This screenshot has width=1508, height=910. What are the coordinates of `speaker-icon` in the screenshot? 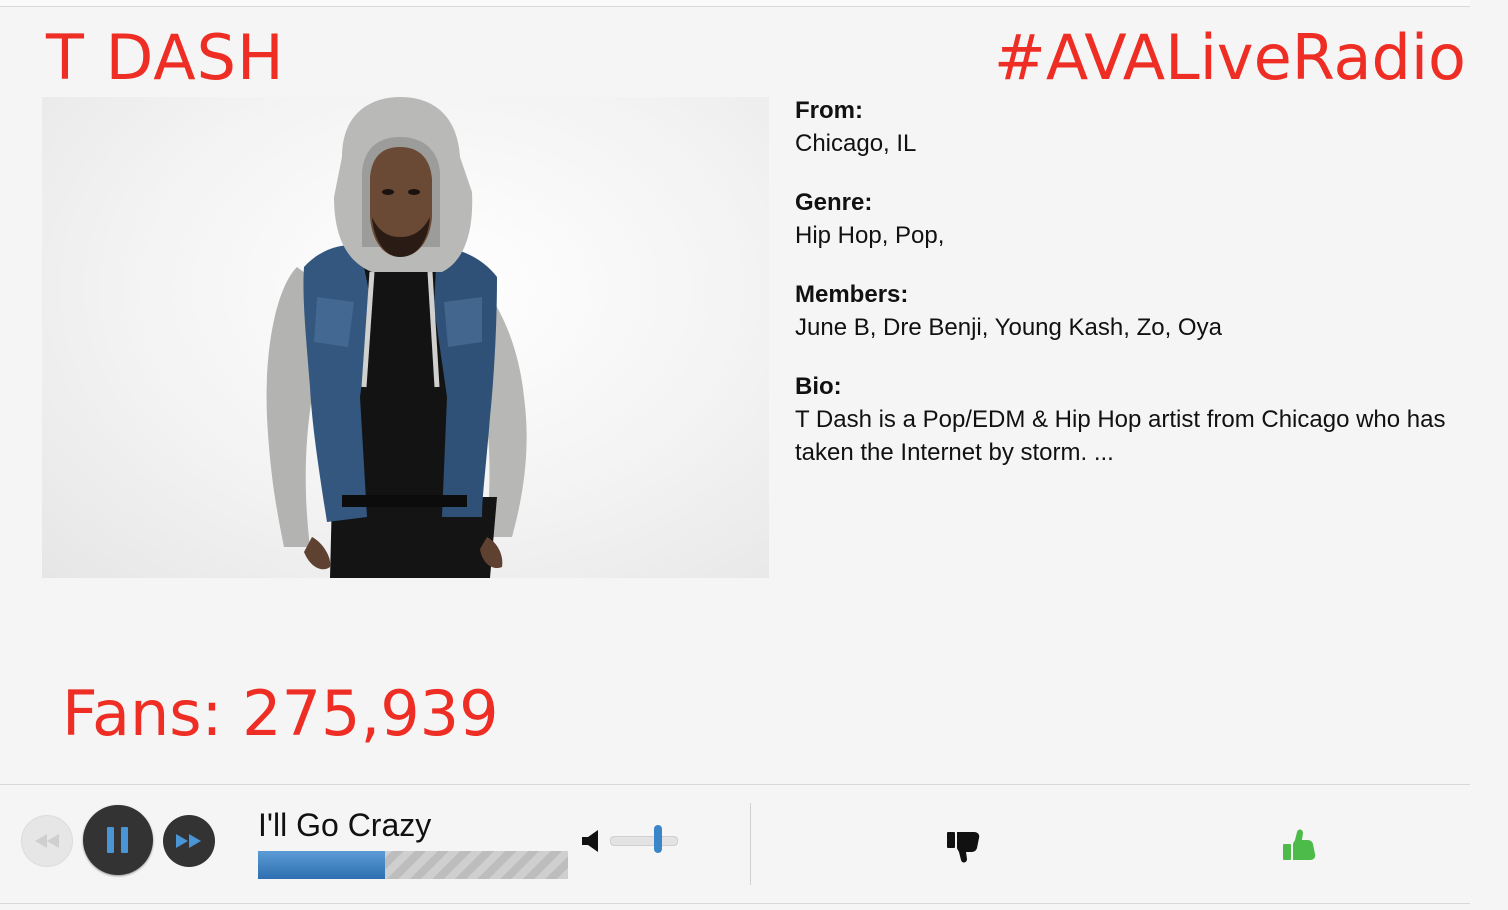 It's located at (591, 841).